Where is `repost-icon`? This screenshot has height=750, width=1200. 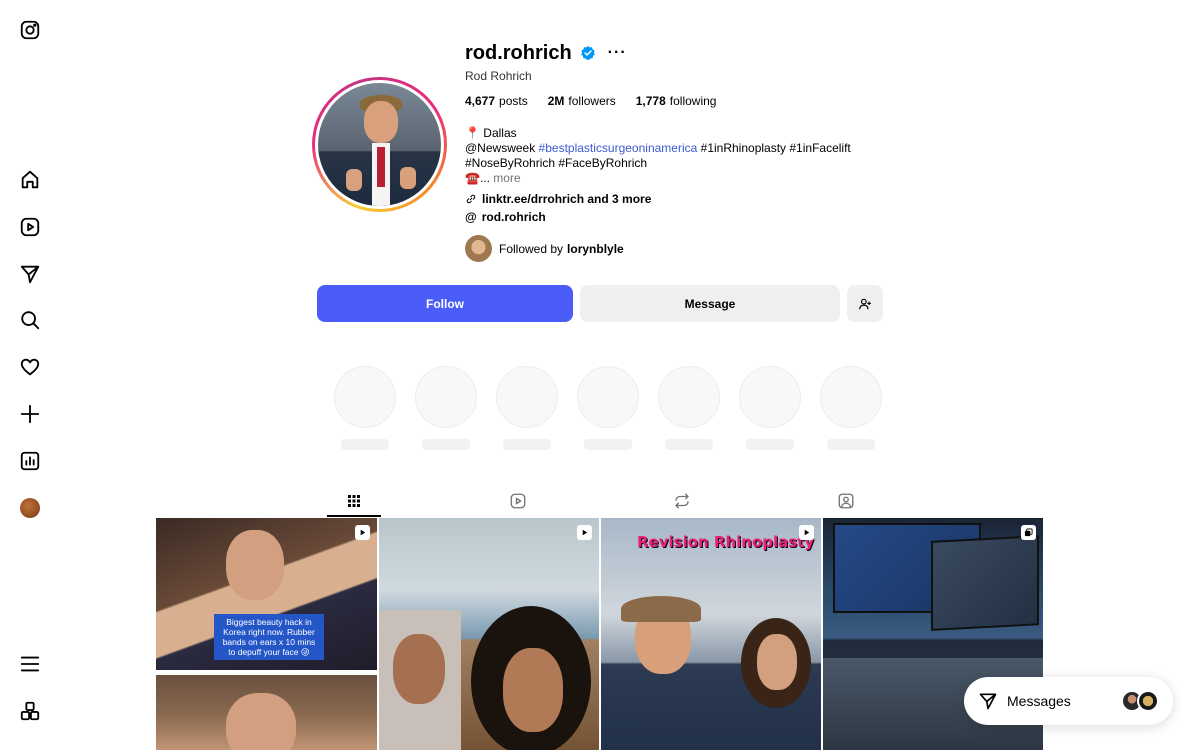
repost-icon is located at coordinates (682, 501).